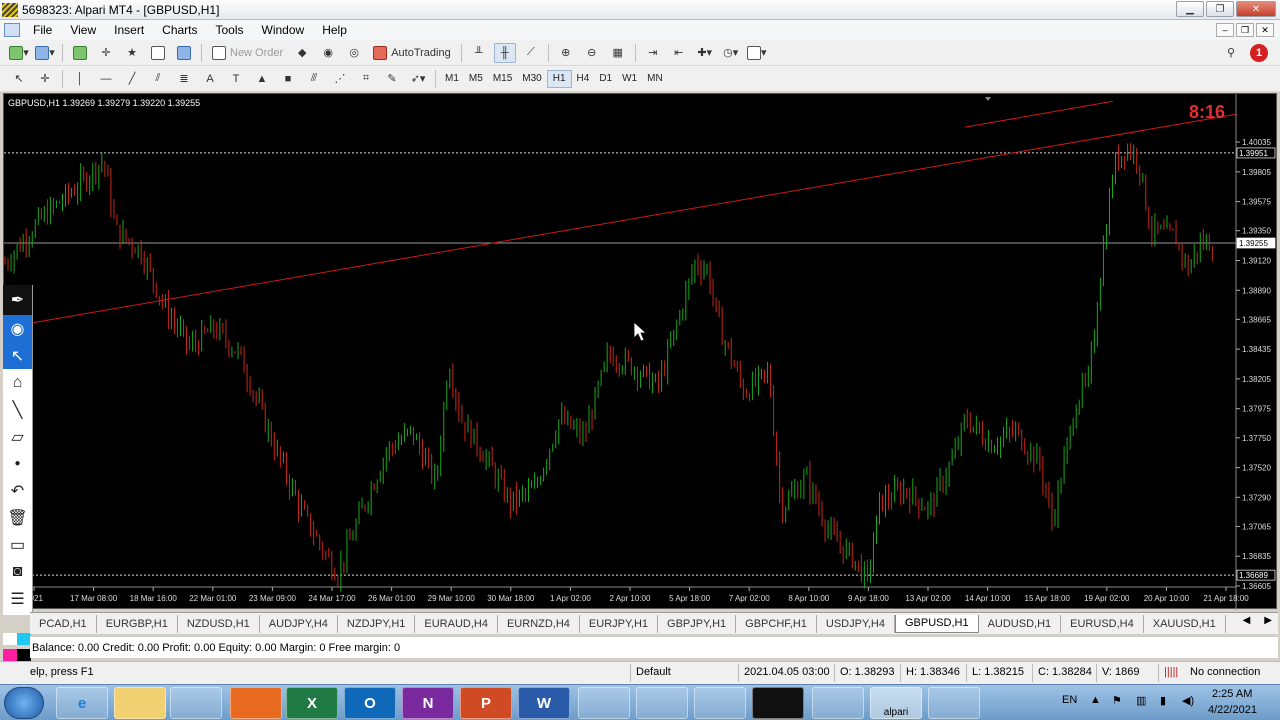 The height and width of the screenshot is (720, 1280). What do you see at coordinates (679, 53) in the screenshot?
I see `chart-shift-button: ⇤` at bounding box center [679, 53].